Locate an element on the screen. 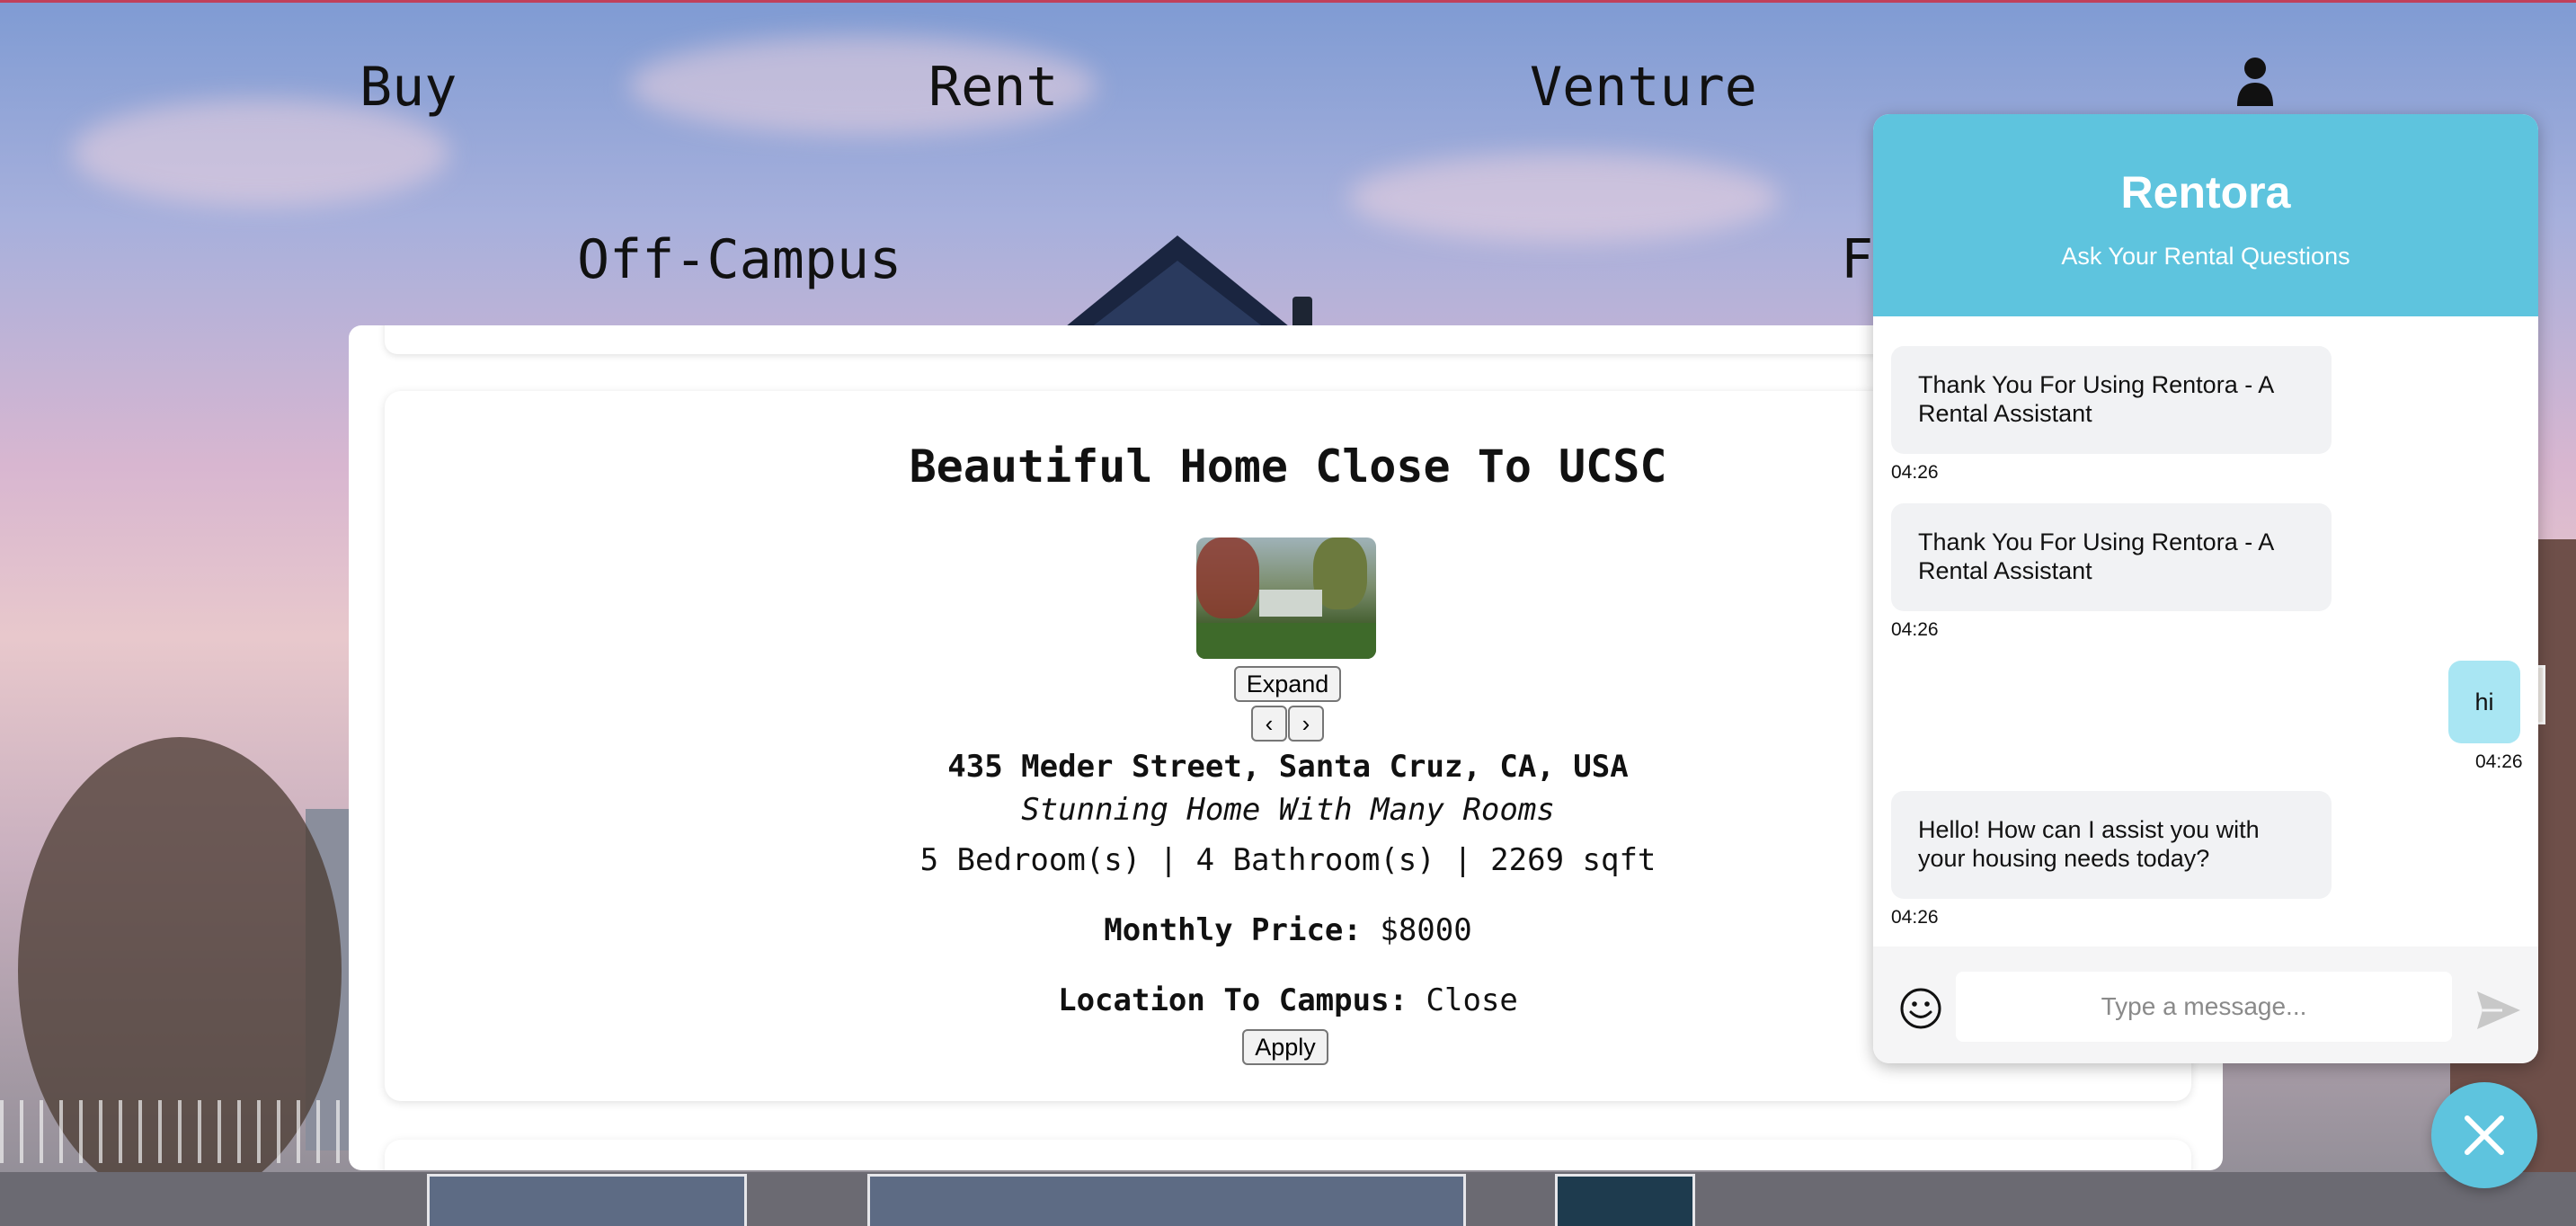 The image size is (2576, 1226). listing-card-next is located at coordinates (1288, 1155).